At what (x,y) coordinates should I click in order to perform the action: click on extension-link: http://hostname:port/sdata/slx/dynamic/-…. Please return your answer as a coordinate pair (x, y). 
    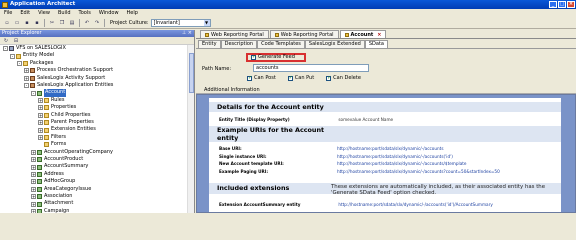
    Looking at the image, I should click on (415, 204).